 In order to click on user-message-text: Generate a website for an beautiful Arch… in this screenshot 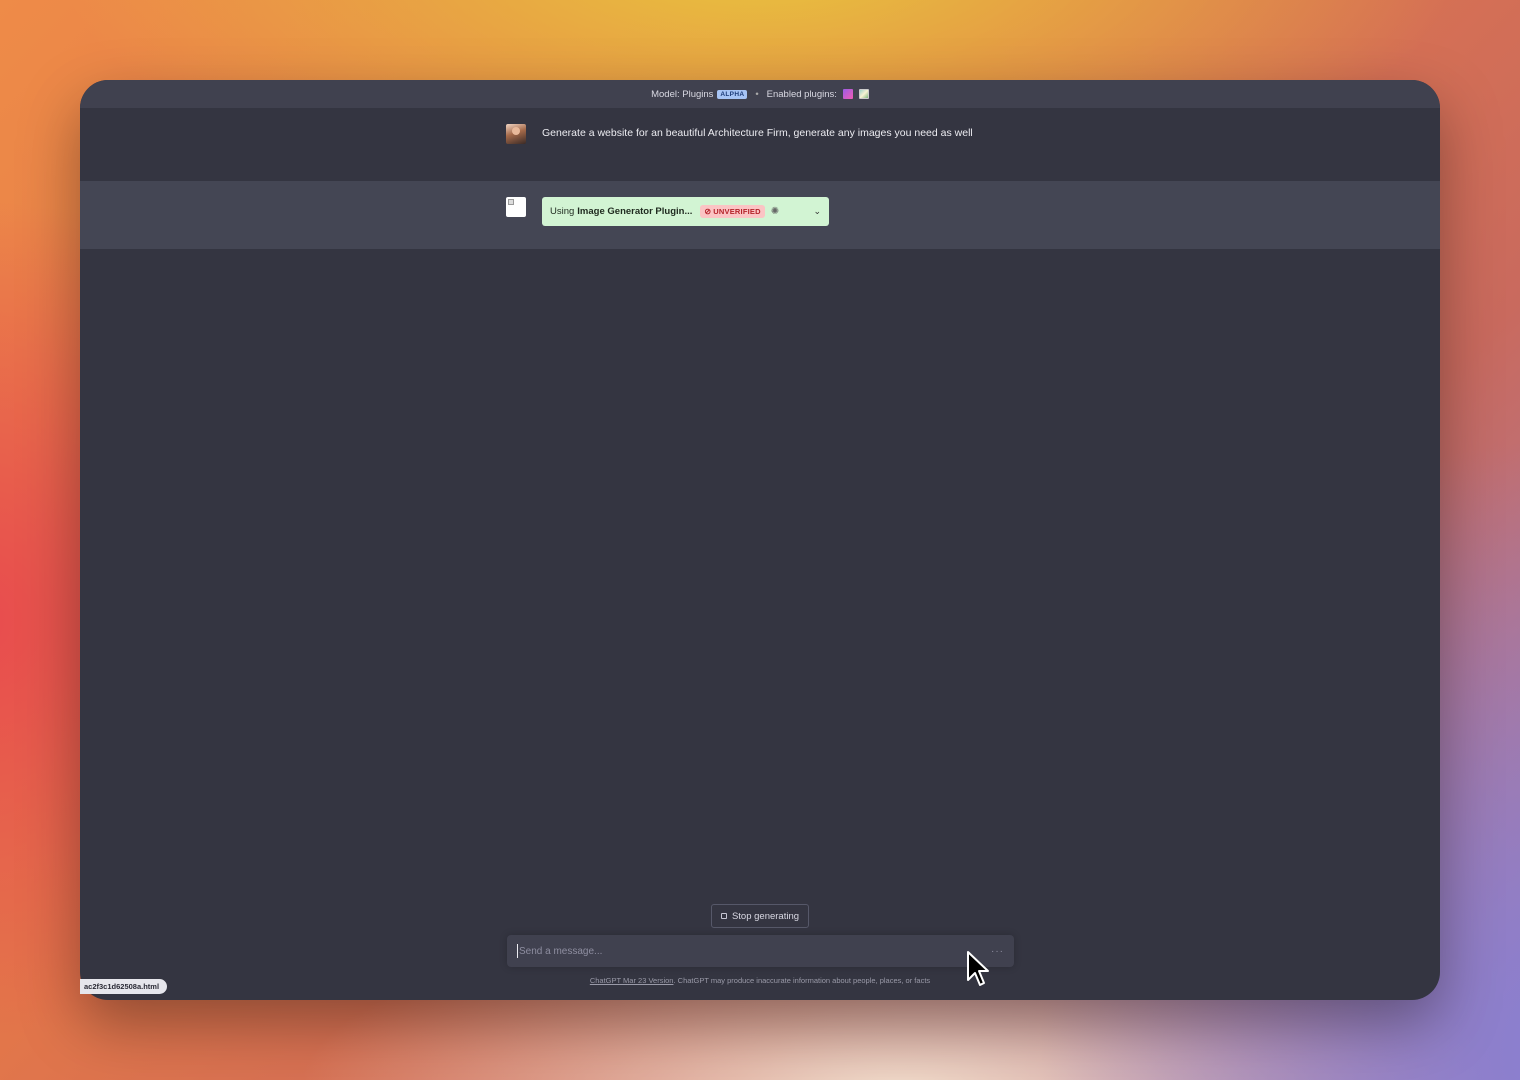, I will do `click(757, 133)`.